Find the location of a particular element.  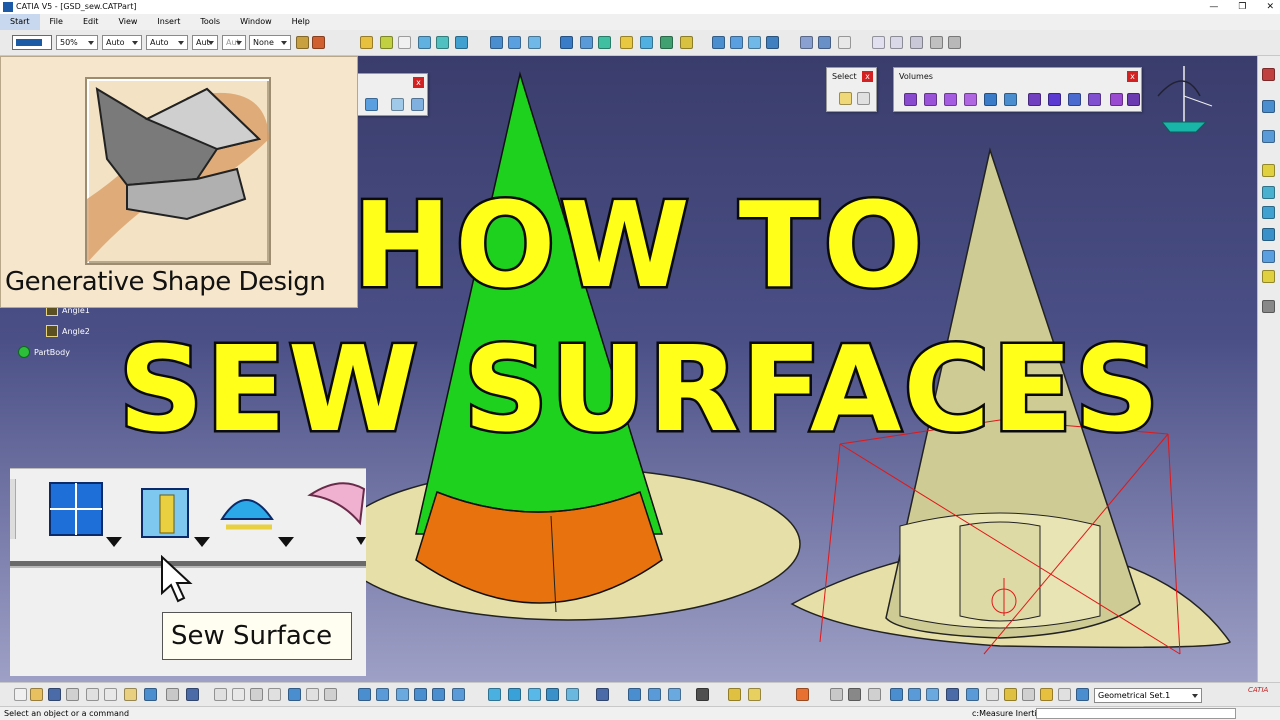

formula-icon is located at coordinates (220, 694).